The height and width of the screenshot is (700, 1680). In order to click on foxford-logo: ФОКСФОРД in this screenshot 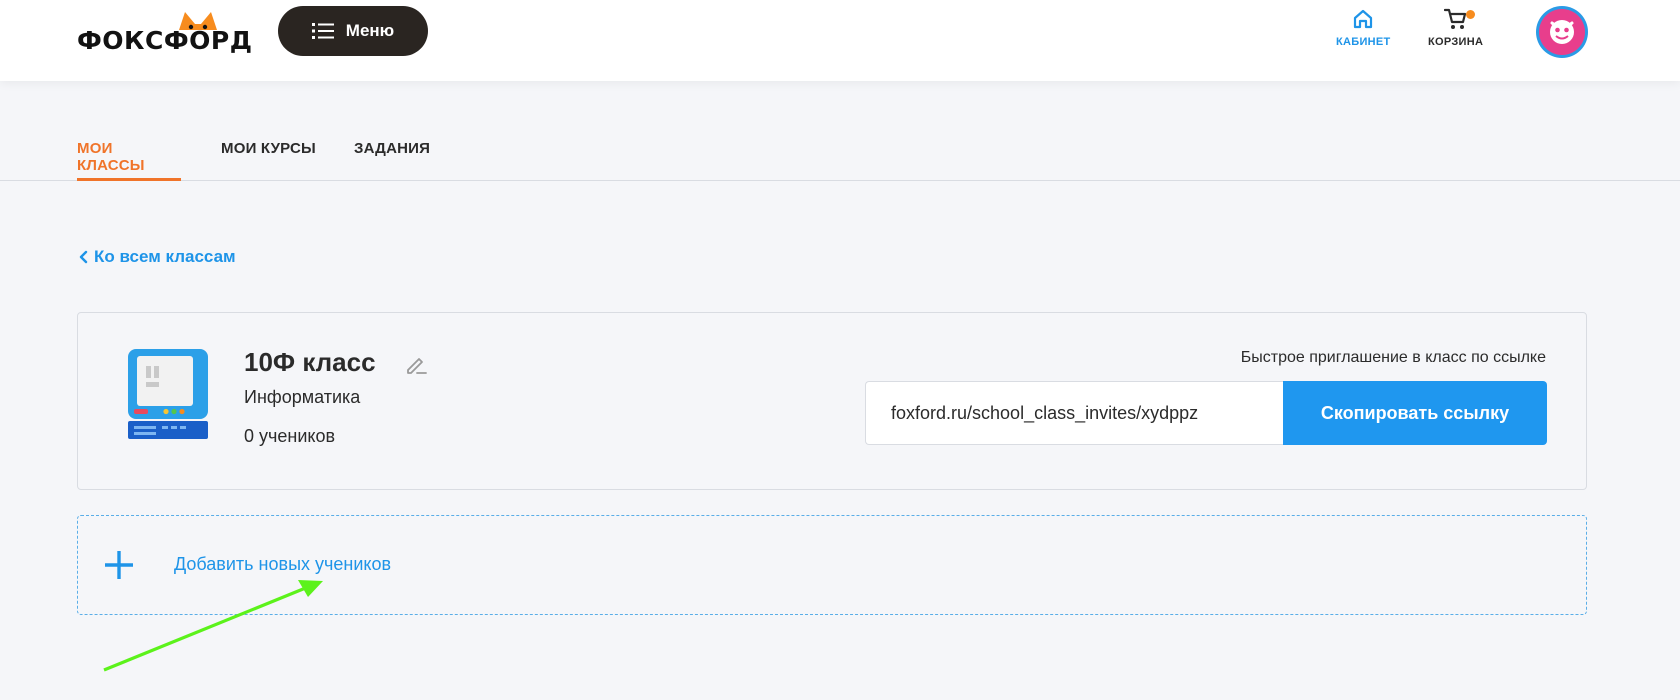, I will do `click(165, 33)`.